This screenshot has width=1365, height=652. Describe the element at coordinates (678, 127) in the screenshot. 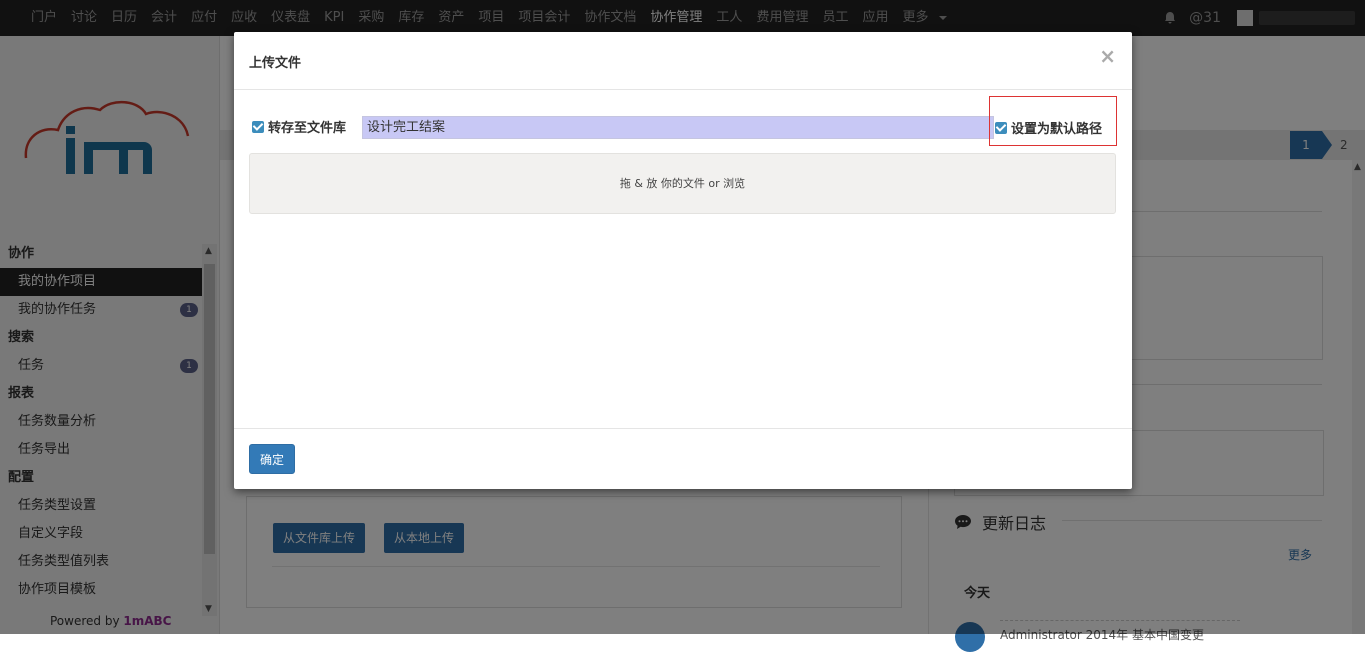

I see `library-path-input: 设计完工结案` at that location.